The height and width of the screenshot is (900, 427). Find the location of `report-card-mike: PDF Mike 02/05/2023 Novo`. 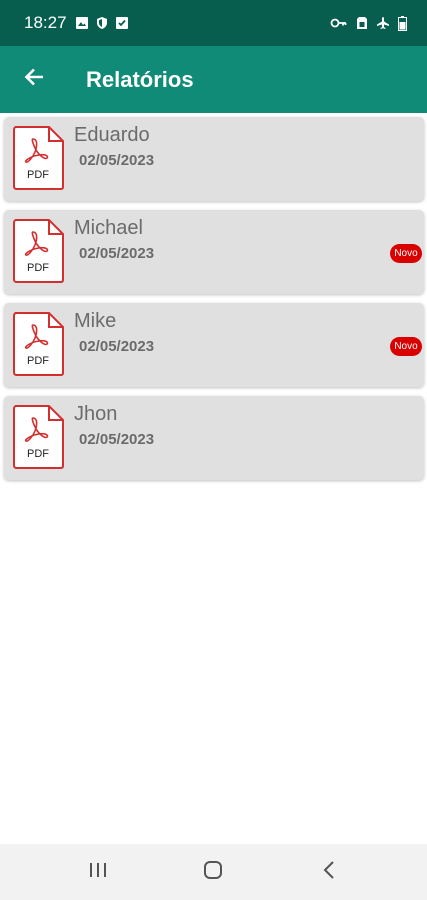

report-card-mike: PDF Mike 02/05/2023 Novo is located at coordinates (214, 345).